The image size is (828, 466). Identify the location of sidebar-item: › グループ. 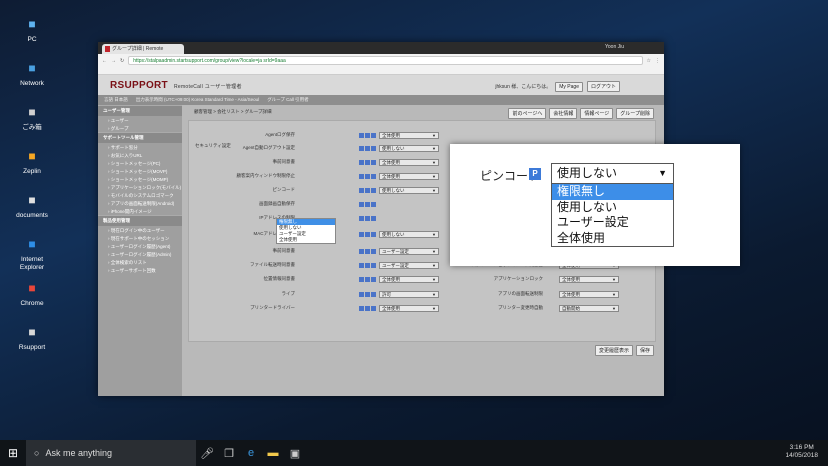
(140, 128).